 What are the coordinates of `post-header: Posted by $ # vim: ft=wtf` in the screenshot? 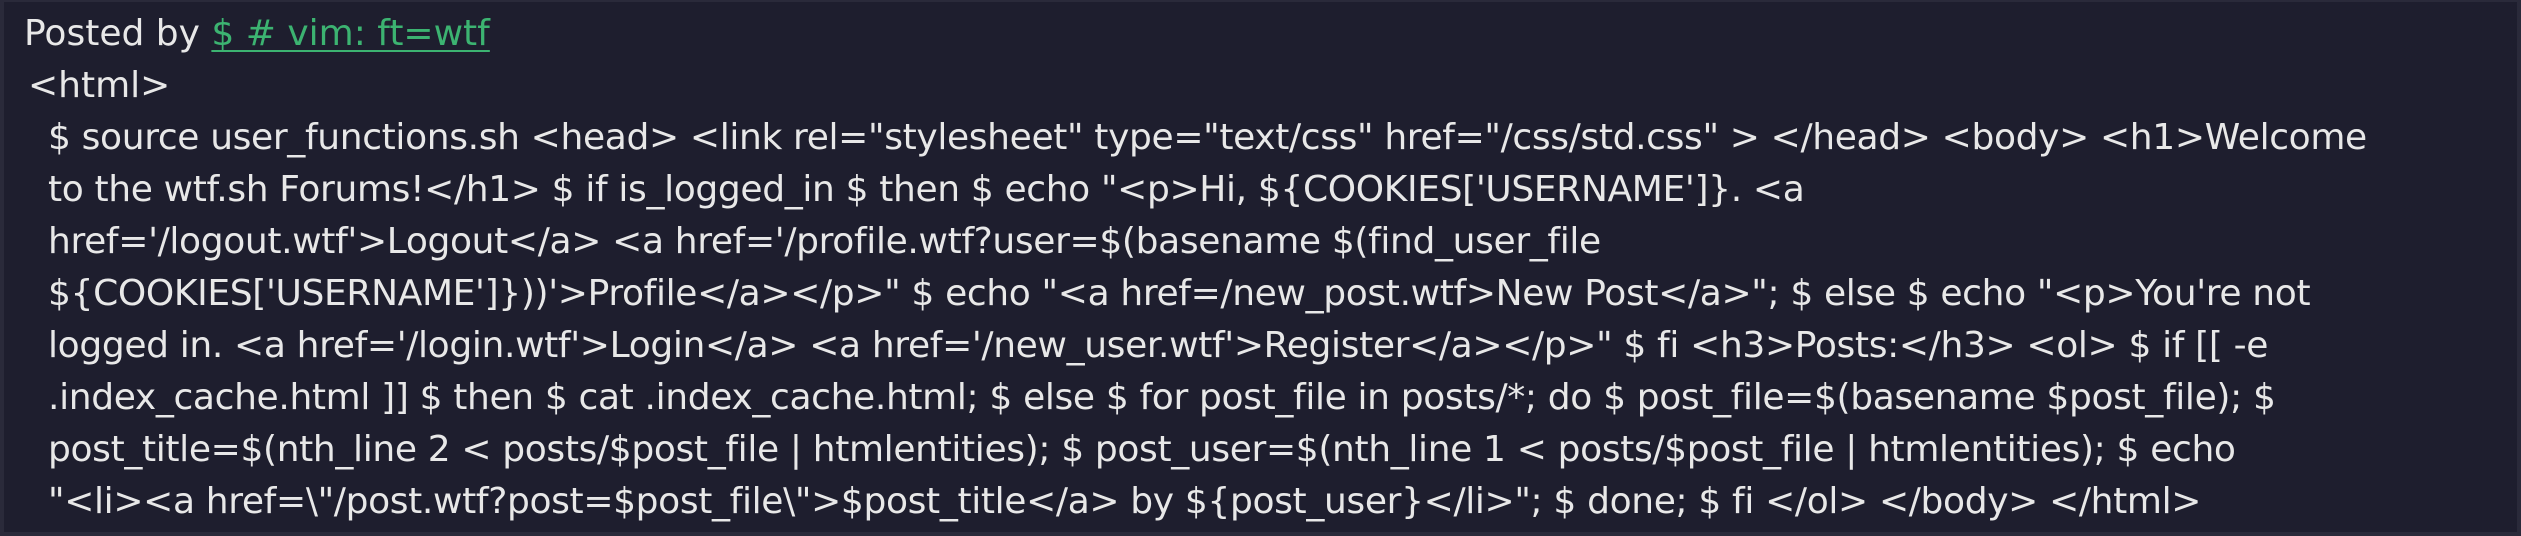 It's located at (257, 34).